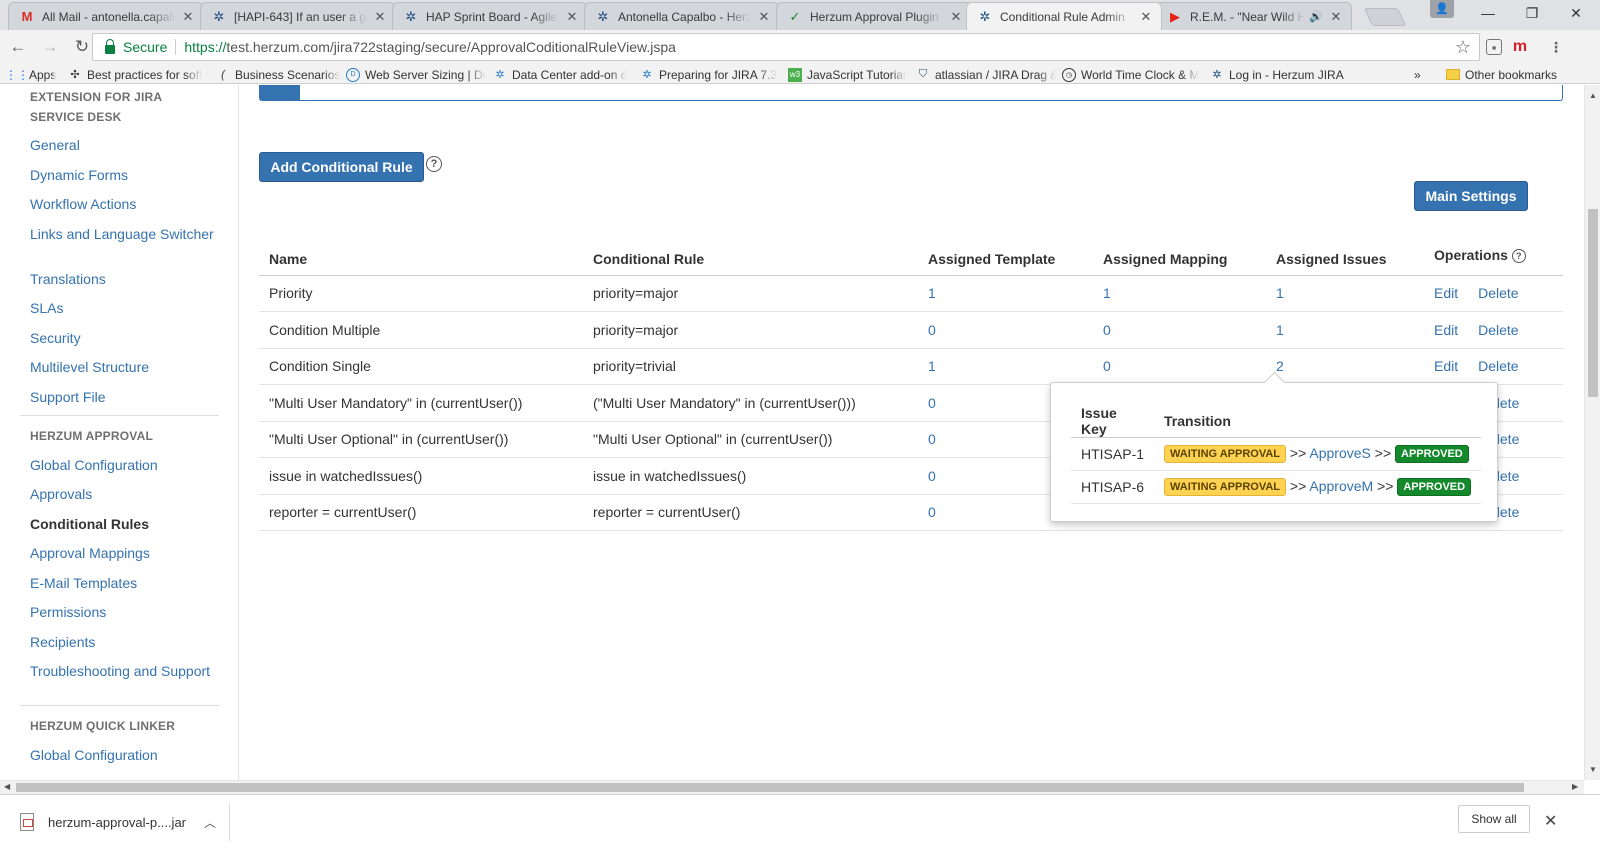  Describe the element at coordinates (411, 16) in the screenshot. I see `jira-icon: ✲` at that location.